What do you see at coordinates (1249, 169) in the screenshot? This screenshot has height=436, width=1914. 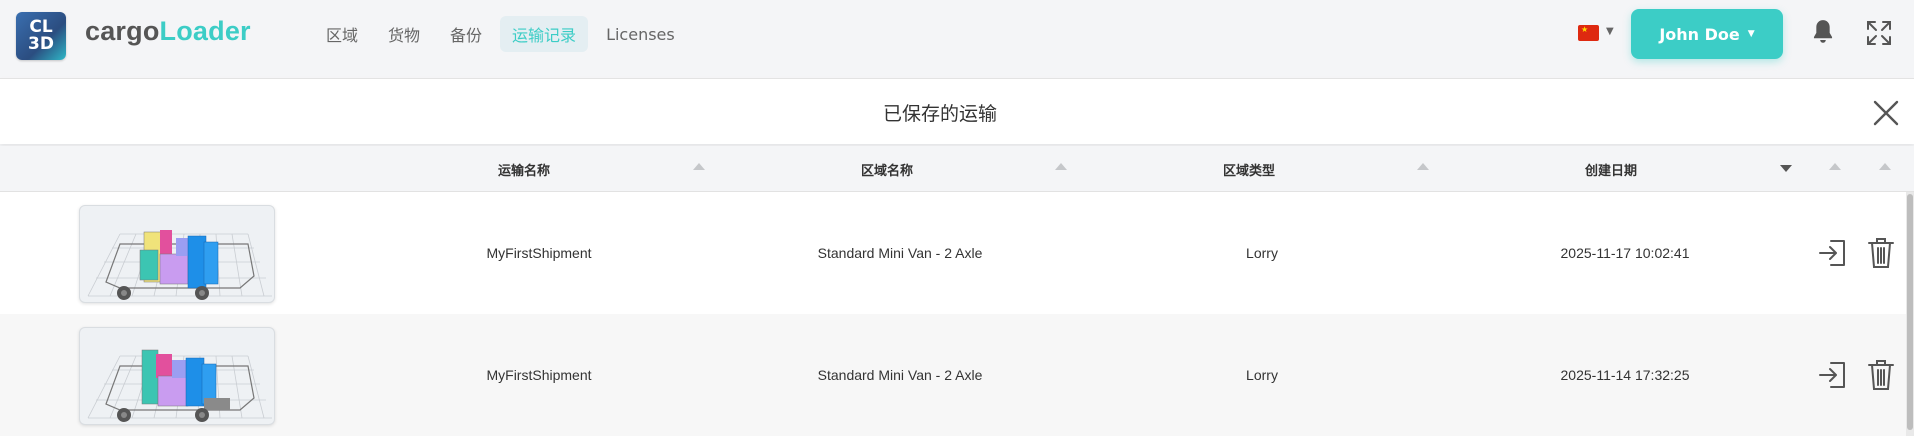 I see `column-header-area-type: 区域类型` at bounding box center [1249, 169].